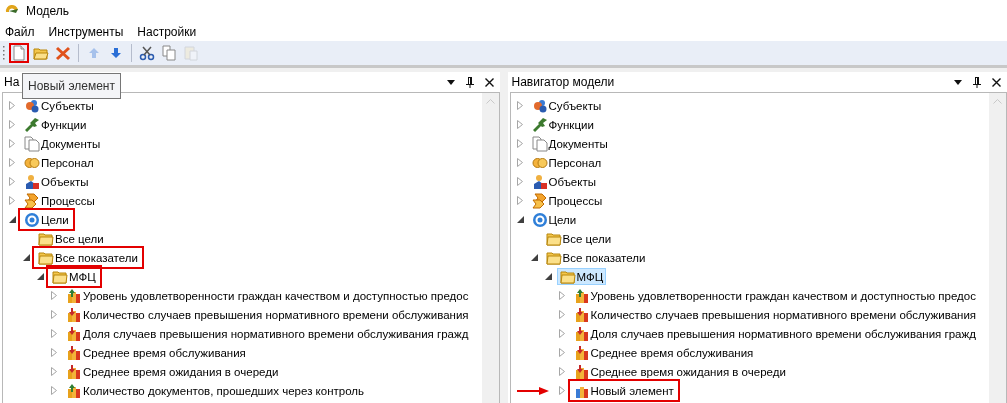 Image resolution: width=1007 pixels, height=403 pixels. What do you see at coordinates (86, 31) in the screenshot?
I see `menu-item: Инструменты` at bounding box center [86, 31].